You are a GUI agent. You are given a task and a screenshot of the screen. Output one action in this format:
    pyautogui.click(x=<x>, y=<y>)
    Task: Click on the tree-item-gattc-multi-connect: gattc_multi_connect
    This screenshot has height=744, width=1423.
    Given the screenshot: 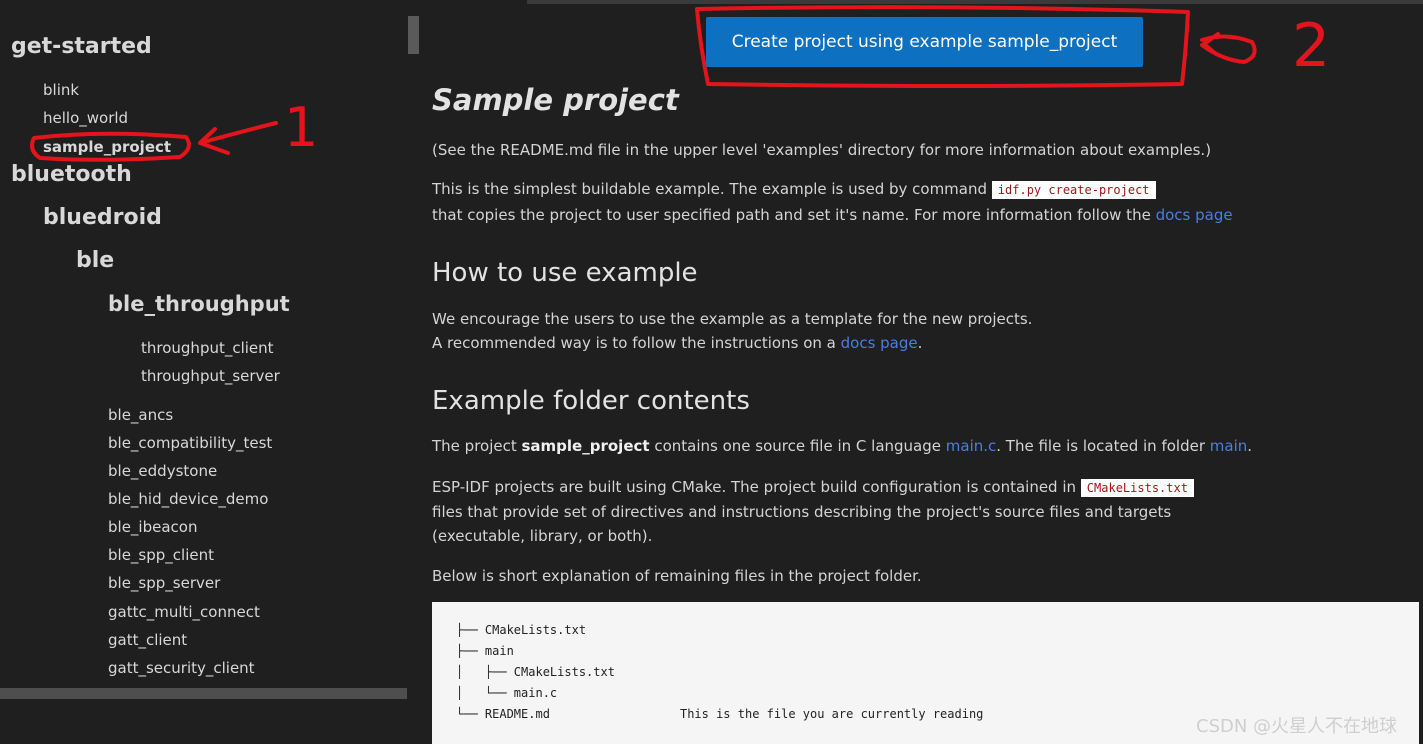 What is the action you would take?
    pyautogui.click(x=184, y=612)
    